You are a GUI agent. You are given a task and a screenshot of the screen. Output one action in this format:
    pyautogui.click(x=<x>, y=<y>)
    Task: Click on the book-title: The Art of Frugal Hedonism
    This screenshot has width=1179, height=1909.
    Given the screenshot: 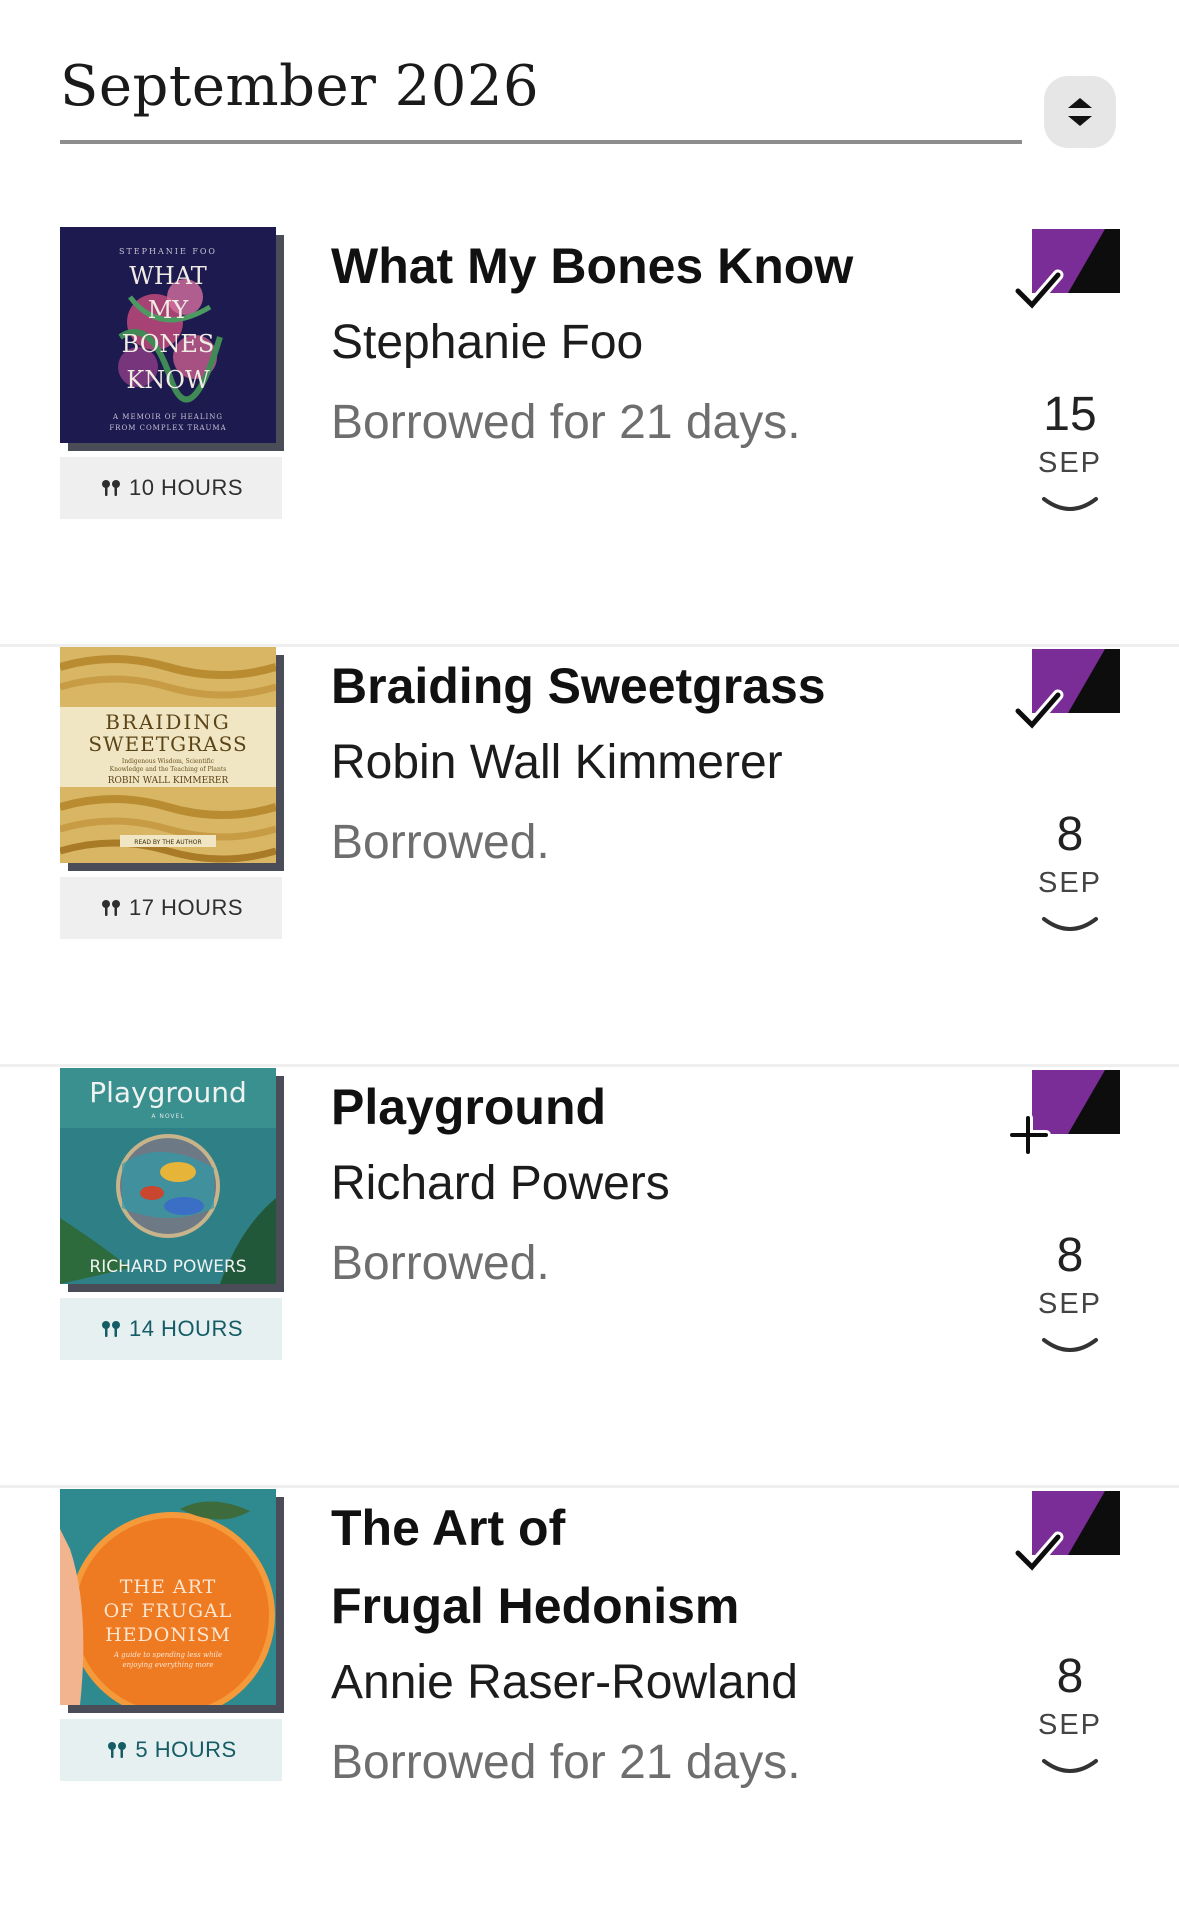 What is the action you would take?
    pyautogui.click(x=651, y=1567)
    